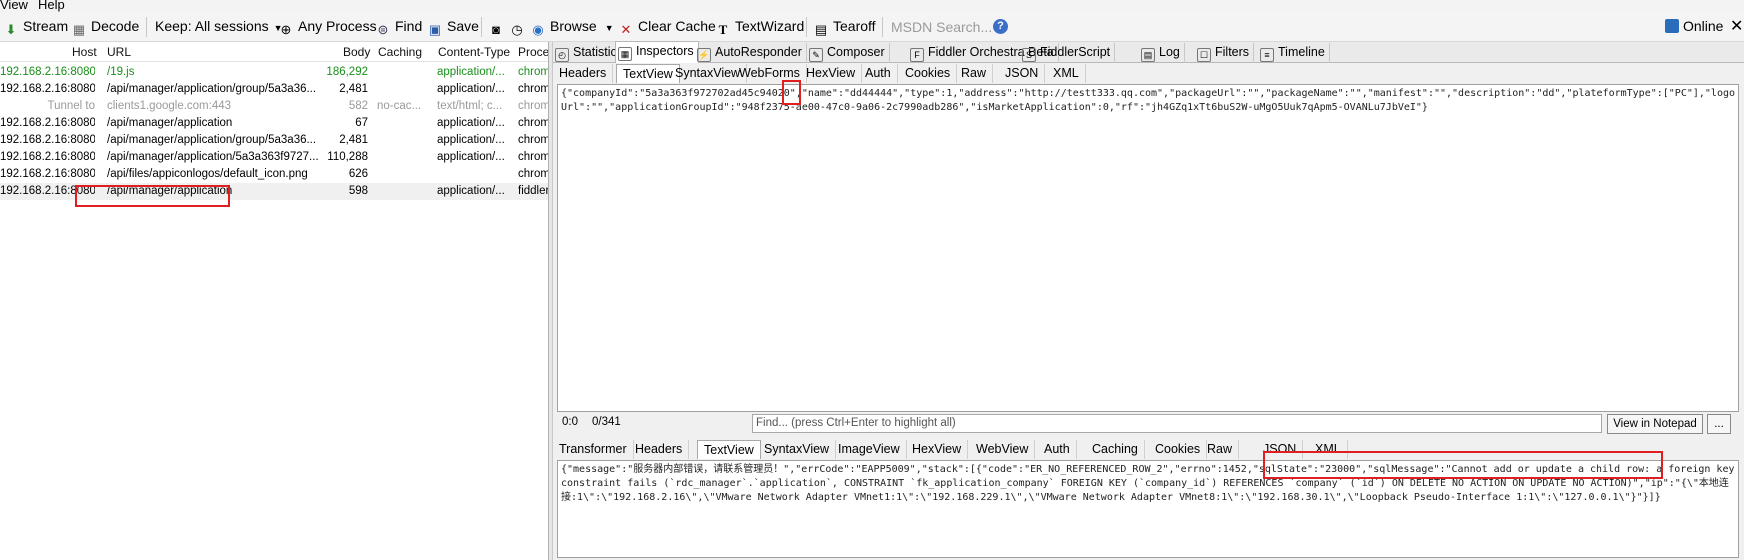 The width and height of the screenshot is (1744, 560). I want to click on online-indicator: Online, so click(1694, 27).